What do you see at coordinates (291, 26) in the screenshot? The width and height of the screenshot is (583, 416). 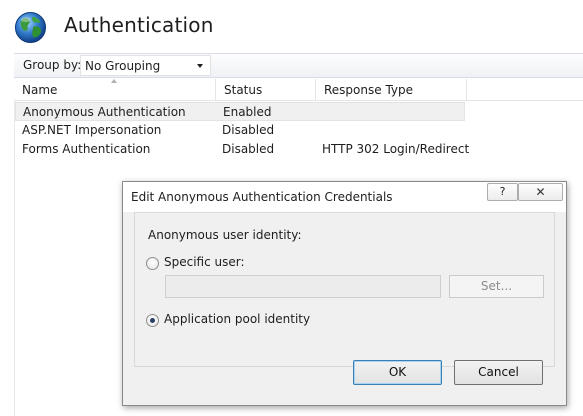 I see `page-header: Authentication` at bounding box center [291, 26].